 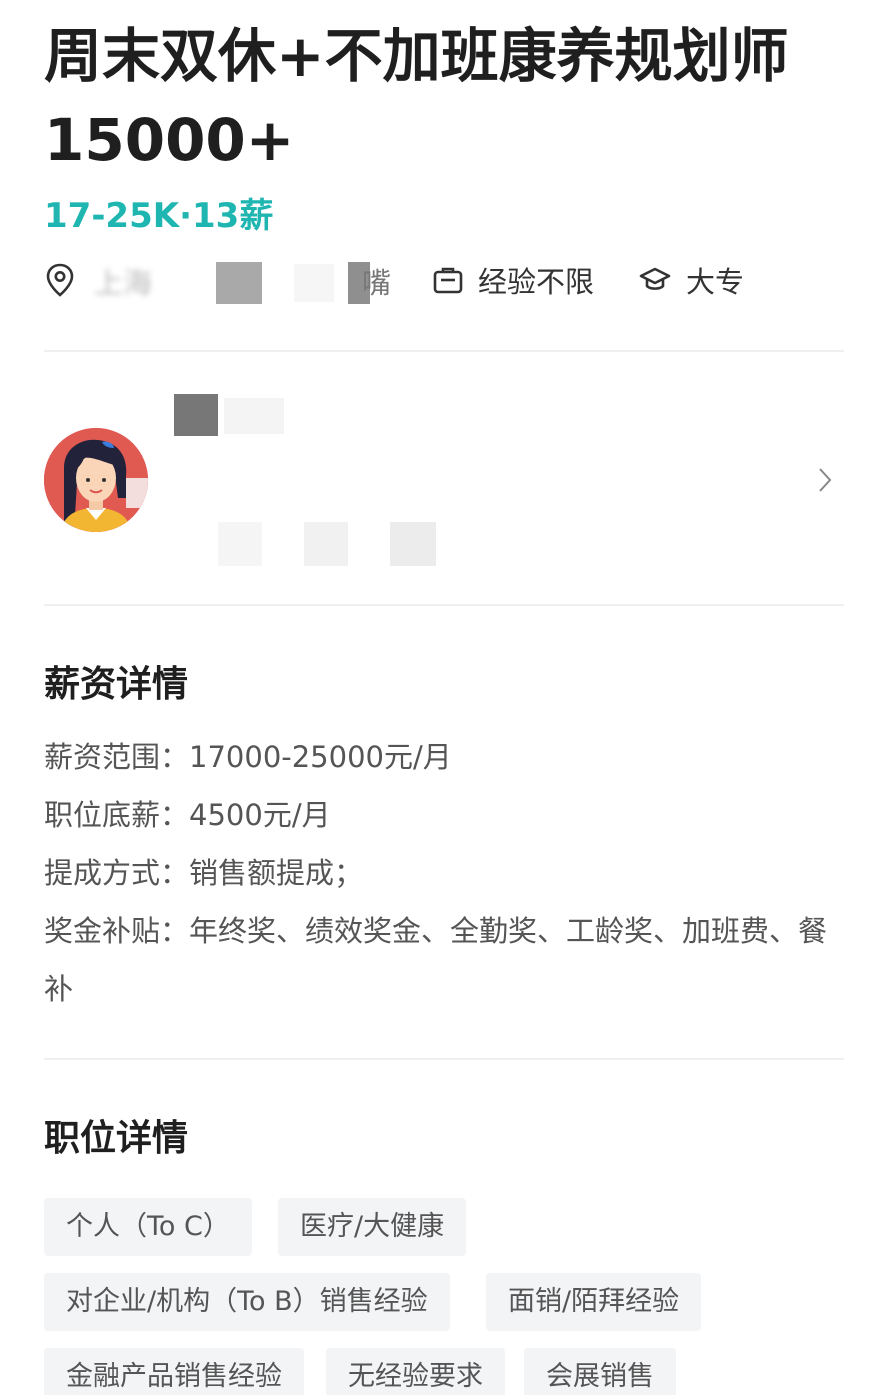 What do you see at coordinates (260, 815) in the screenshot?
I see `detail-value: 4500元/月` at bounding box center [260, 815].